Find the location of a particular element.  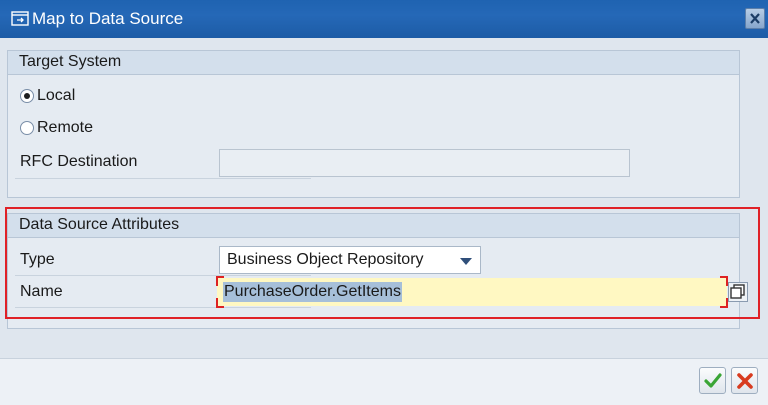

rfc-destination-field is located at coordinates (424, 163).